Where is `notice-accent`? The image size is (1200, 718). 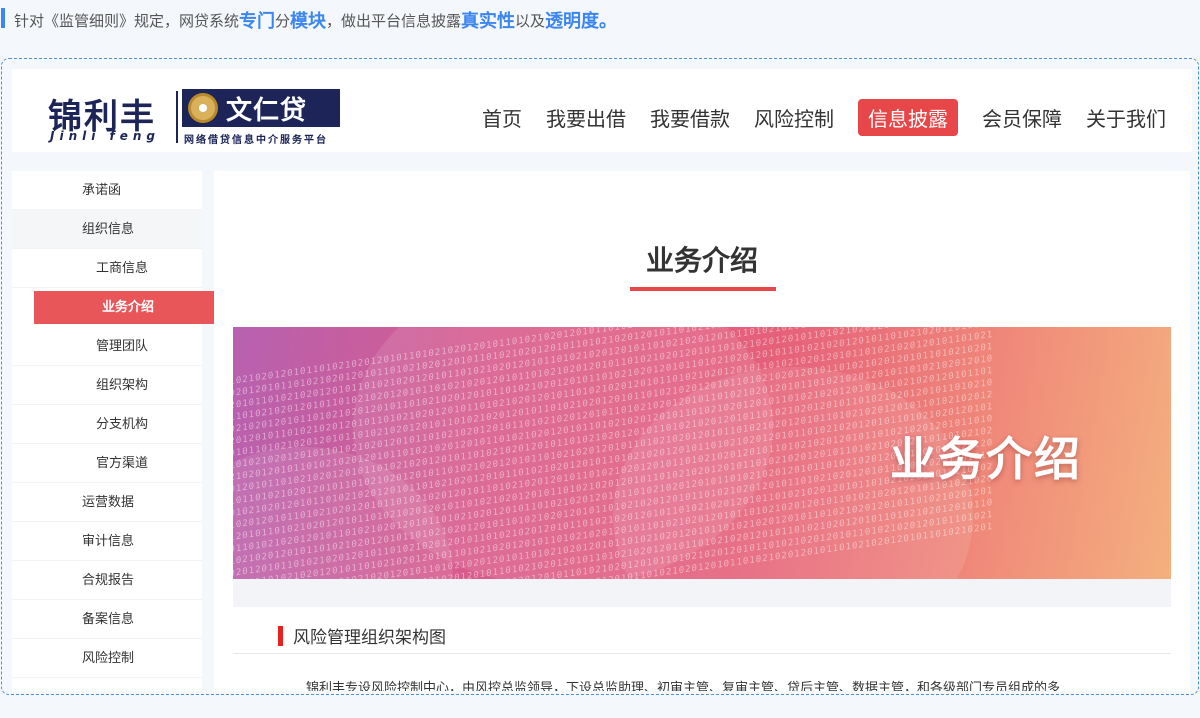
notice-accent is located at coordinates (3, 18).